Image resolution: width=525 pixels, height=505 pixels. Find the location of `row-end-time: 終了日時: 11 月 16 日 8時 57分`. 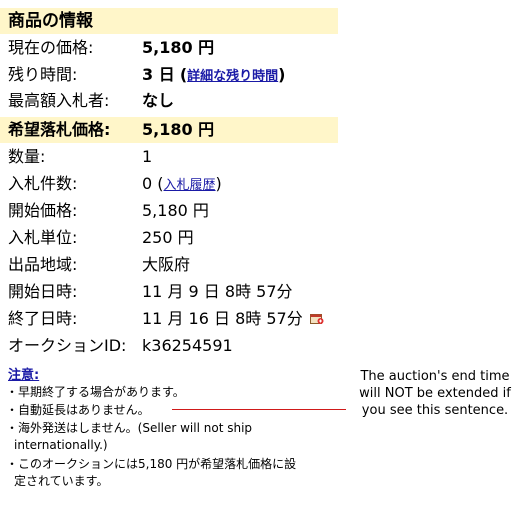

row-end-time: 終了日時: 11 月 16 日 8時 57分 is located at coordinates (170, 319).